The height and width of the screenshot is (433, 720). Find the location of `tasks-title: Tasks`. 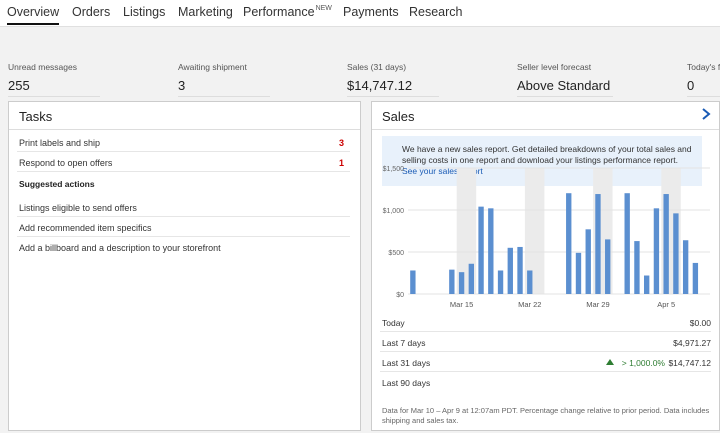

tasks-title: Tasks is located at coordinates (36, 116).